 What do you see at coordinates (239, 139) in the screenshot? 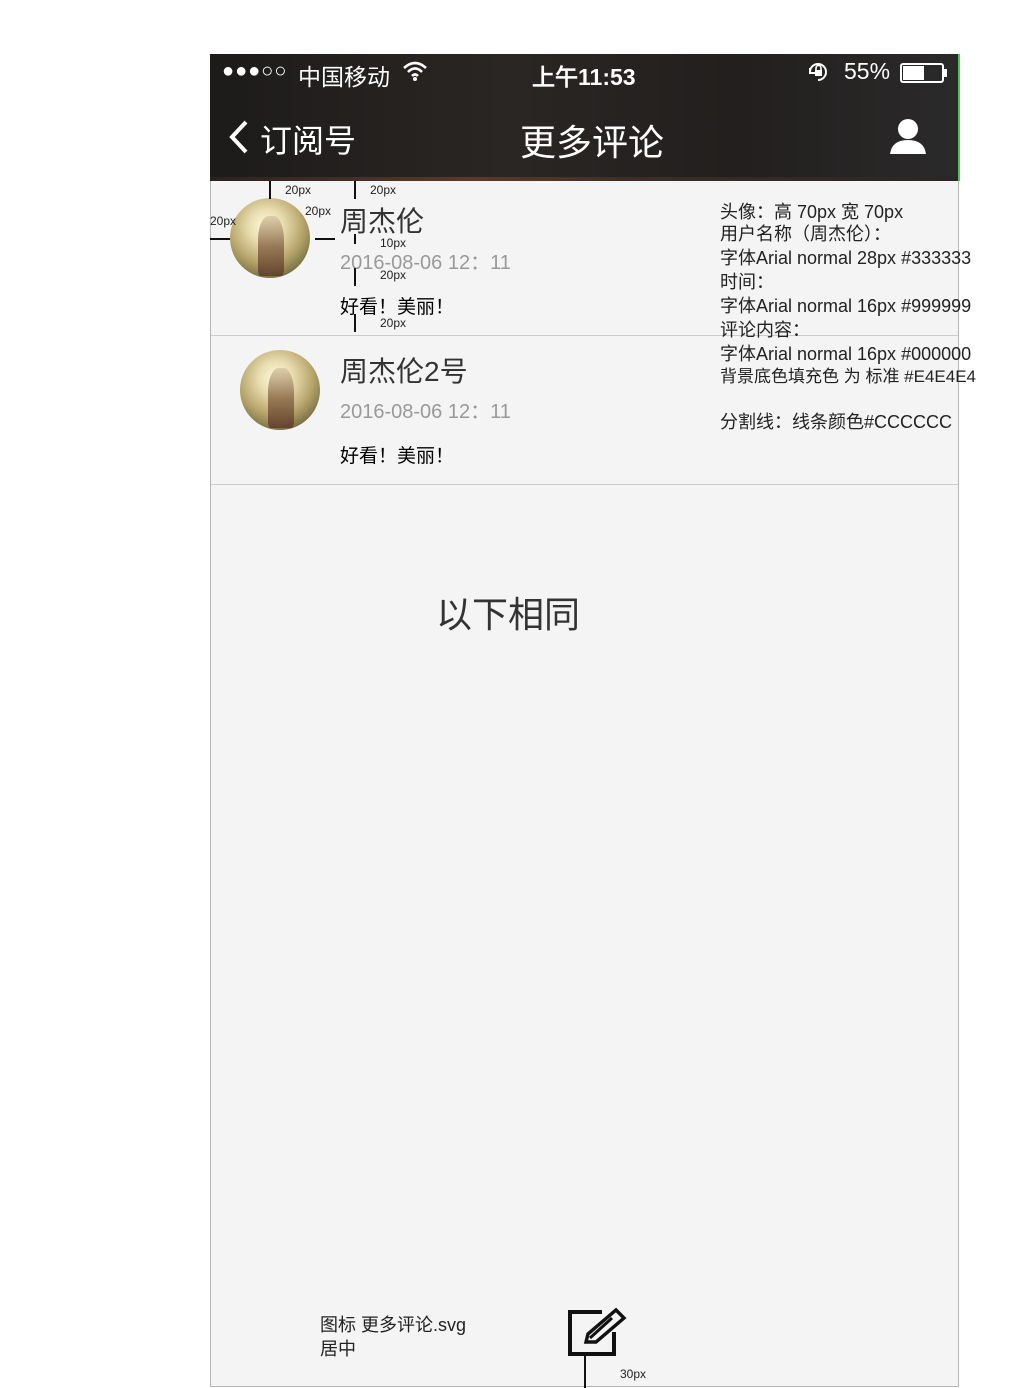
I see `chevron-left-icon` at bounding box center [239, 139].